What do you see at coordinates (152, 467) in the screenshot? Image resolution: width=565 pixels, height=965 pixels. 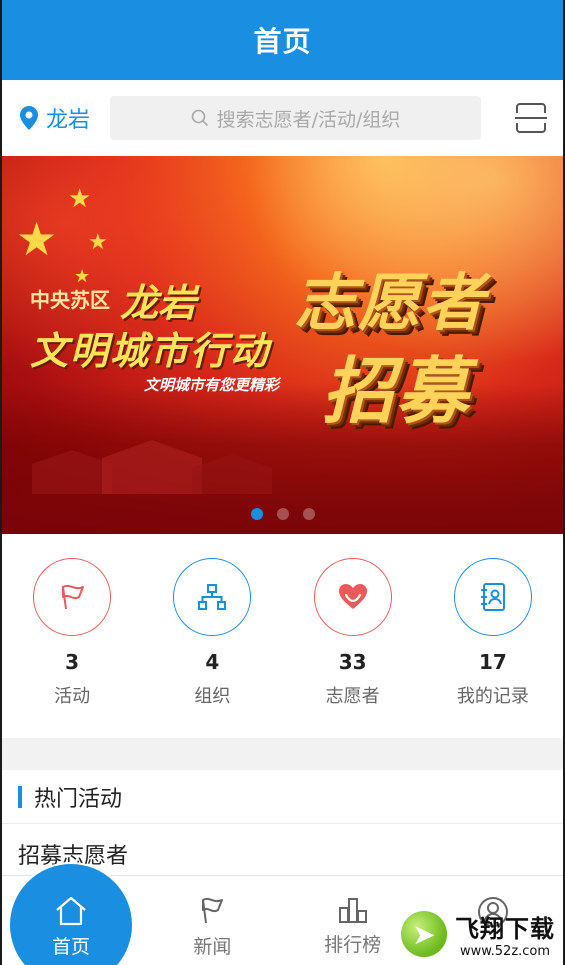 I see `building-silhouette` at bounding box center [152, 467].